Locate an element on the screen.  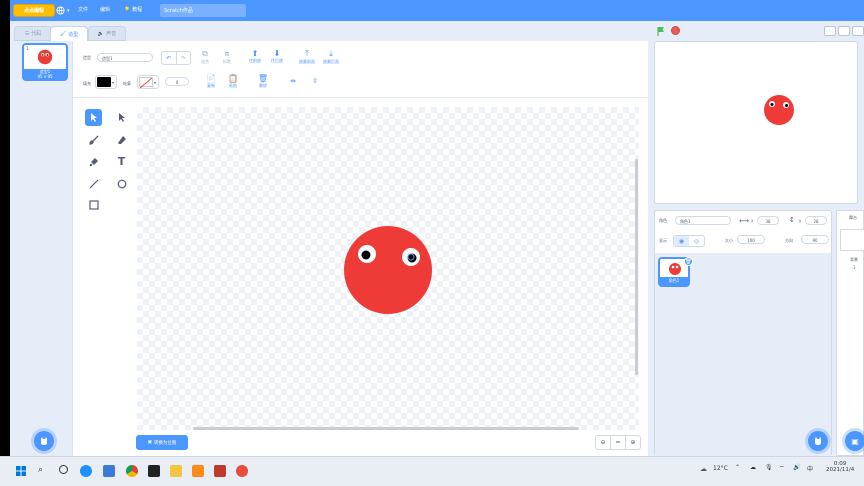
brush-tool-icon is located at coordinates (93, 139).